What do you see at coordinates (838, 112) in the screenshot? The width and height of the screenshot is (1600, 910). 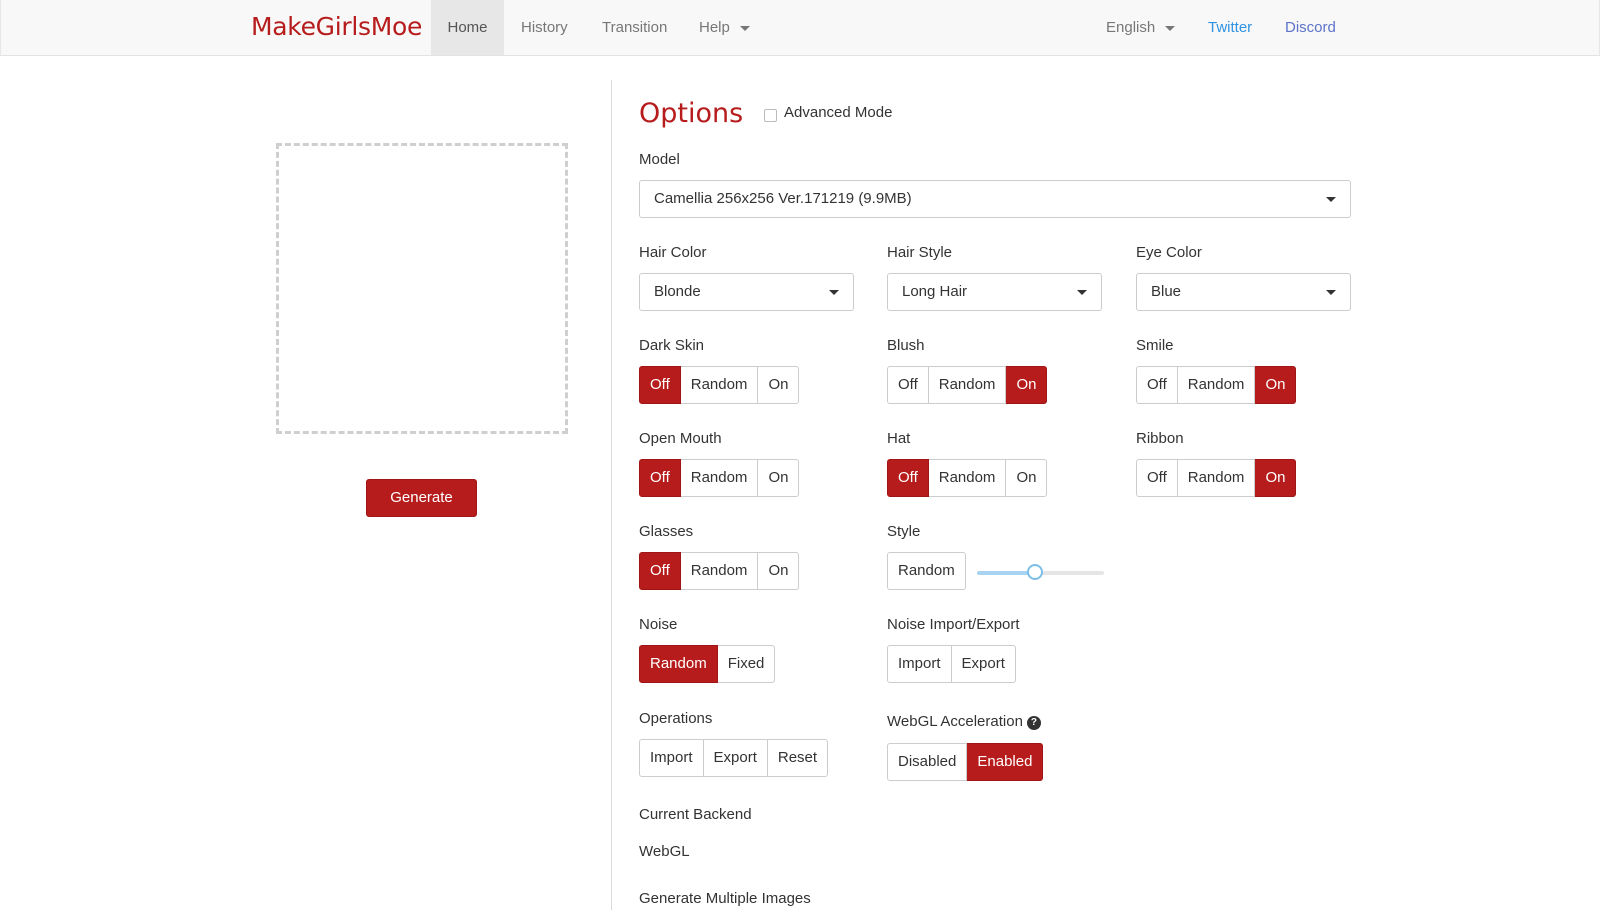 I see `advanced-mode-label: Advanced Mode` at bounding box center [838, 112].